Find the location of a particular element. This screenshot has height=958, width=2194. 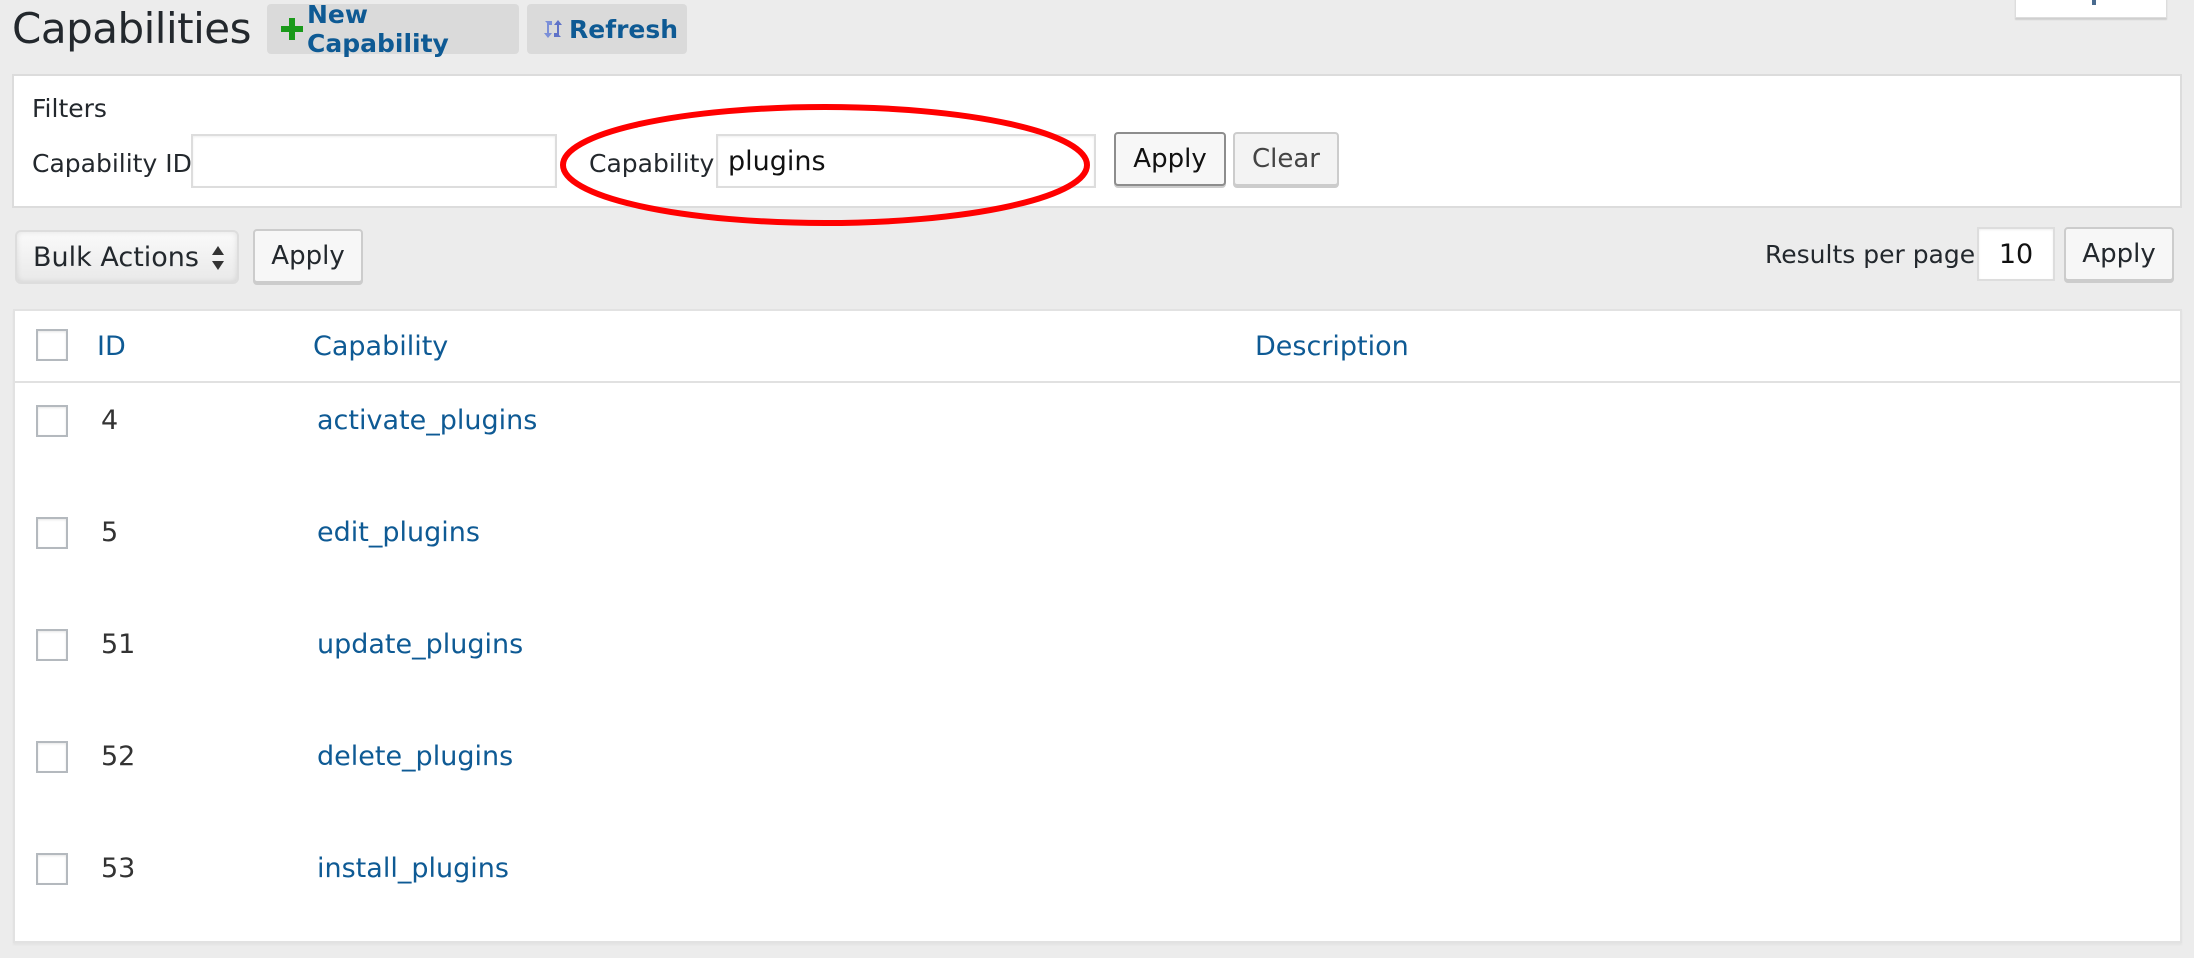

cell-capability-link: delete_plugins is located at coordinates (415, 756).